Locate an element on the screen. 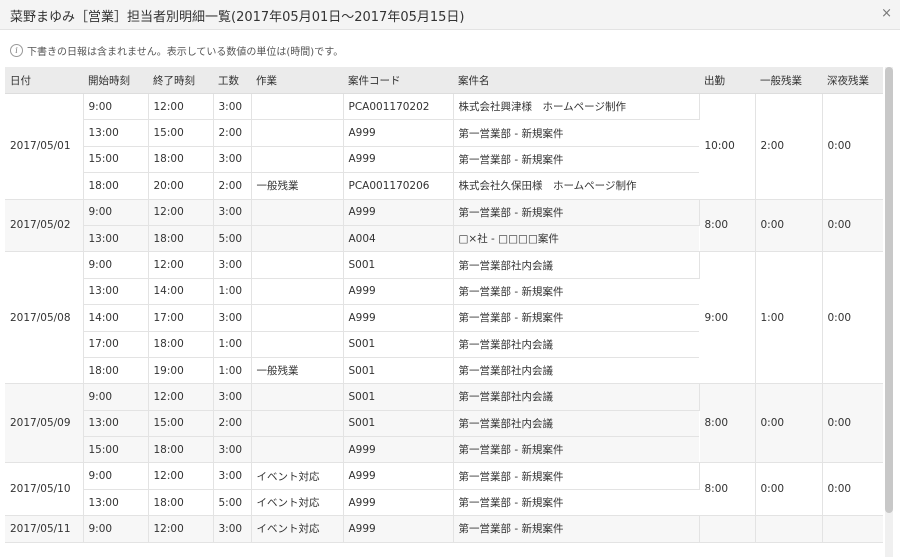 This screenshot has height=557, width=900. cell-kosu: 5:00 is located at coordinates (232, 239).